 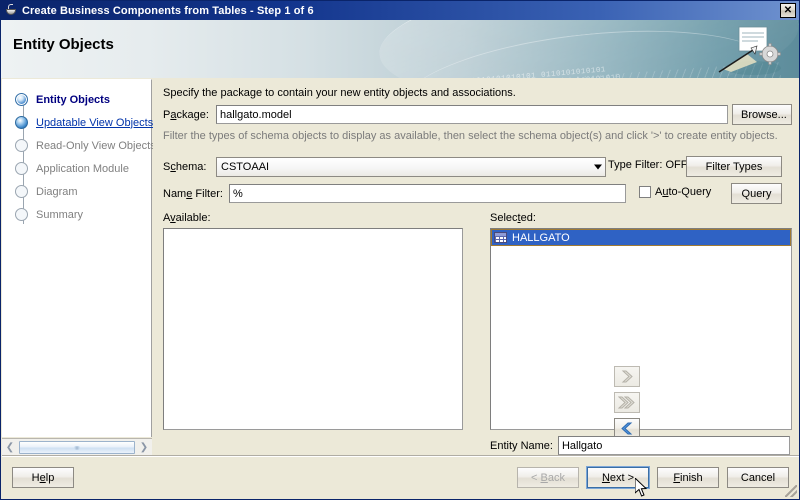 I want to click on sidebar-horizontal-scrollbar: ❮ ❯, so click(x=77, y=446).